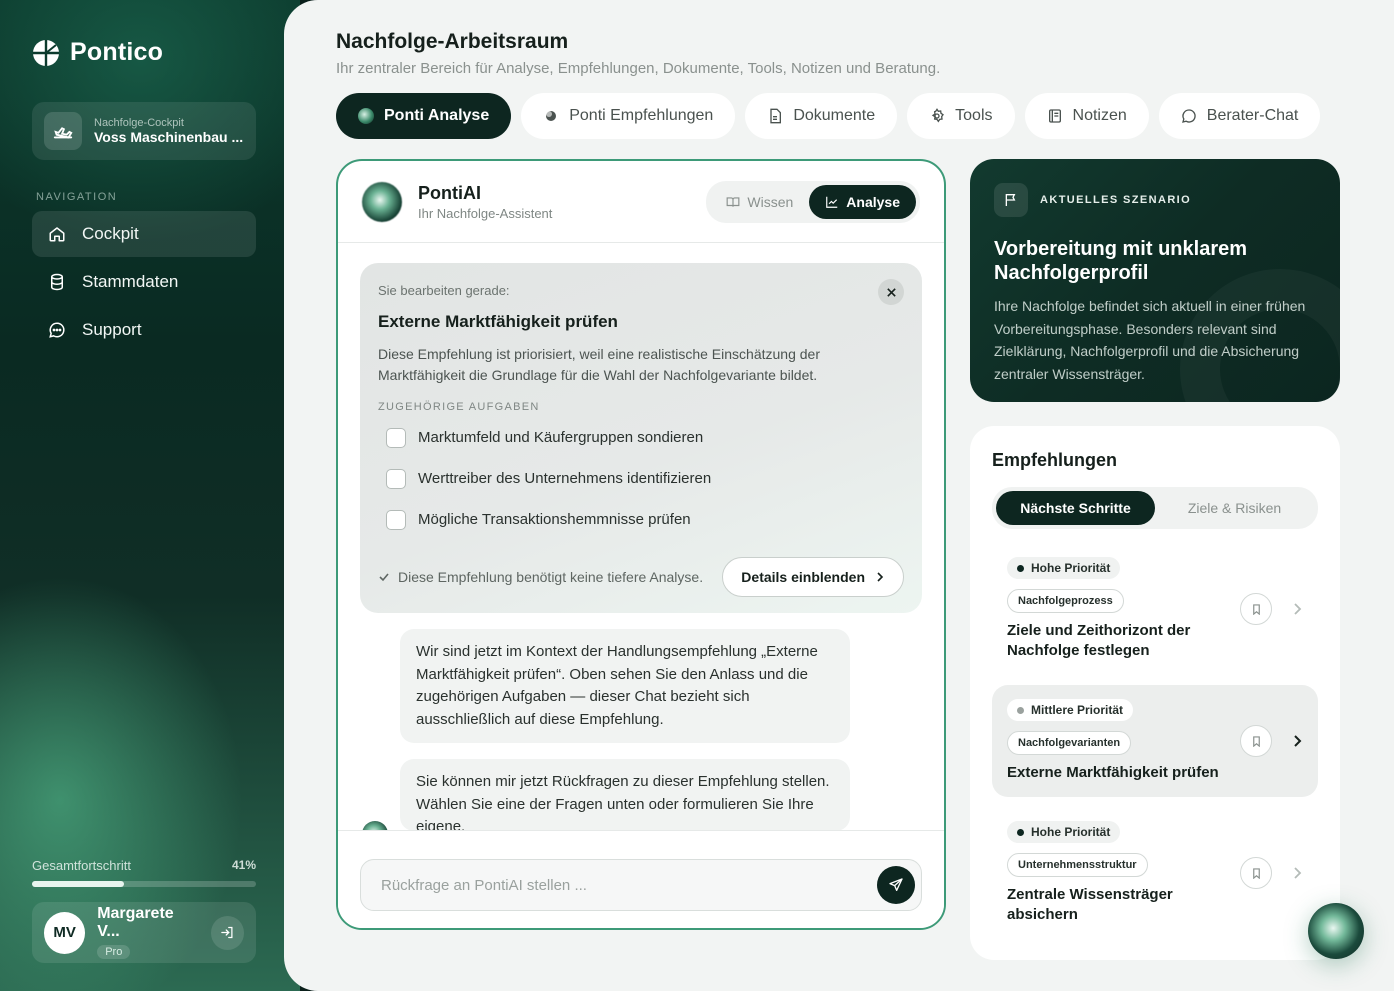  I want to click on recommendation-title: Zentrale Wissensträger absichern, so click(1090, 904).